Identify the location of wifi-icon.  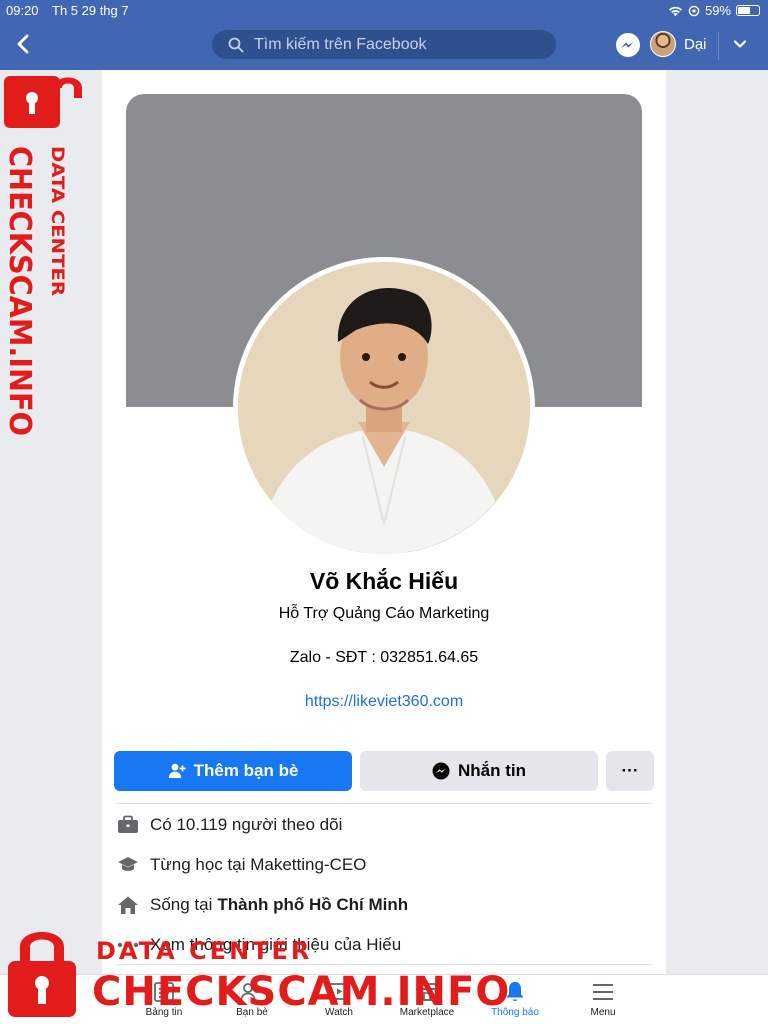
(675, 11).